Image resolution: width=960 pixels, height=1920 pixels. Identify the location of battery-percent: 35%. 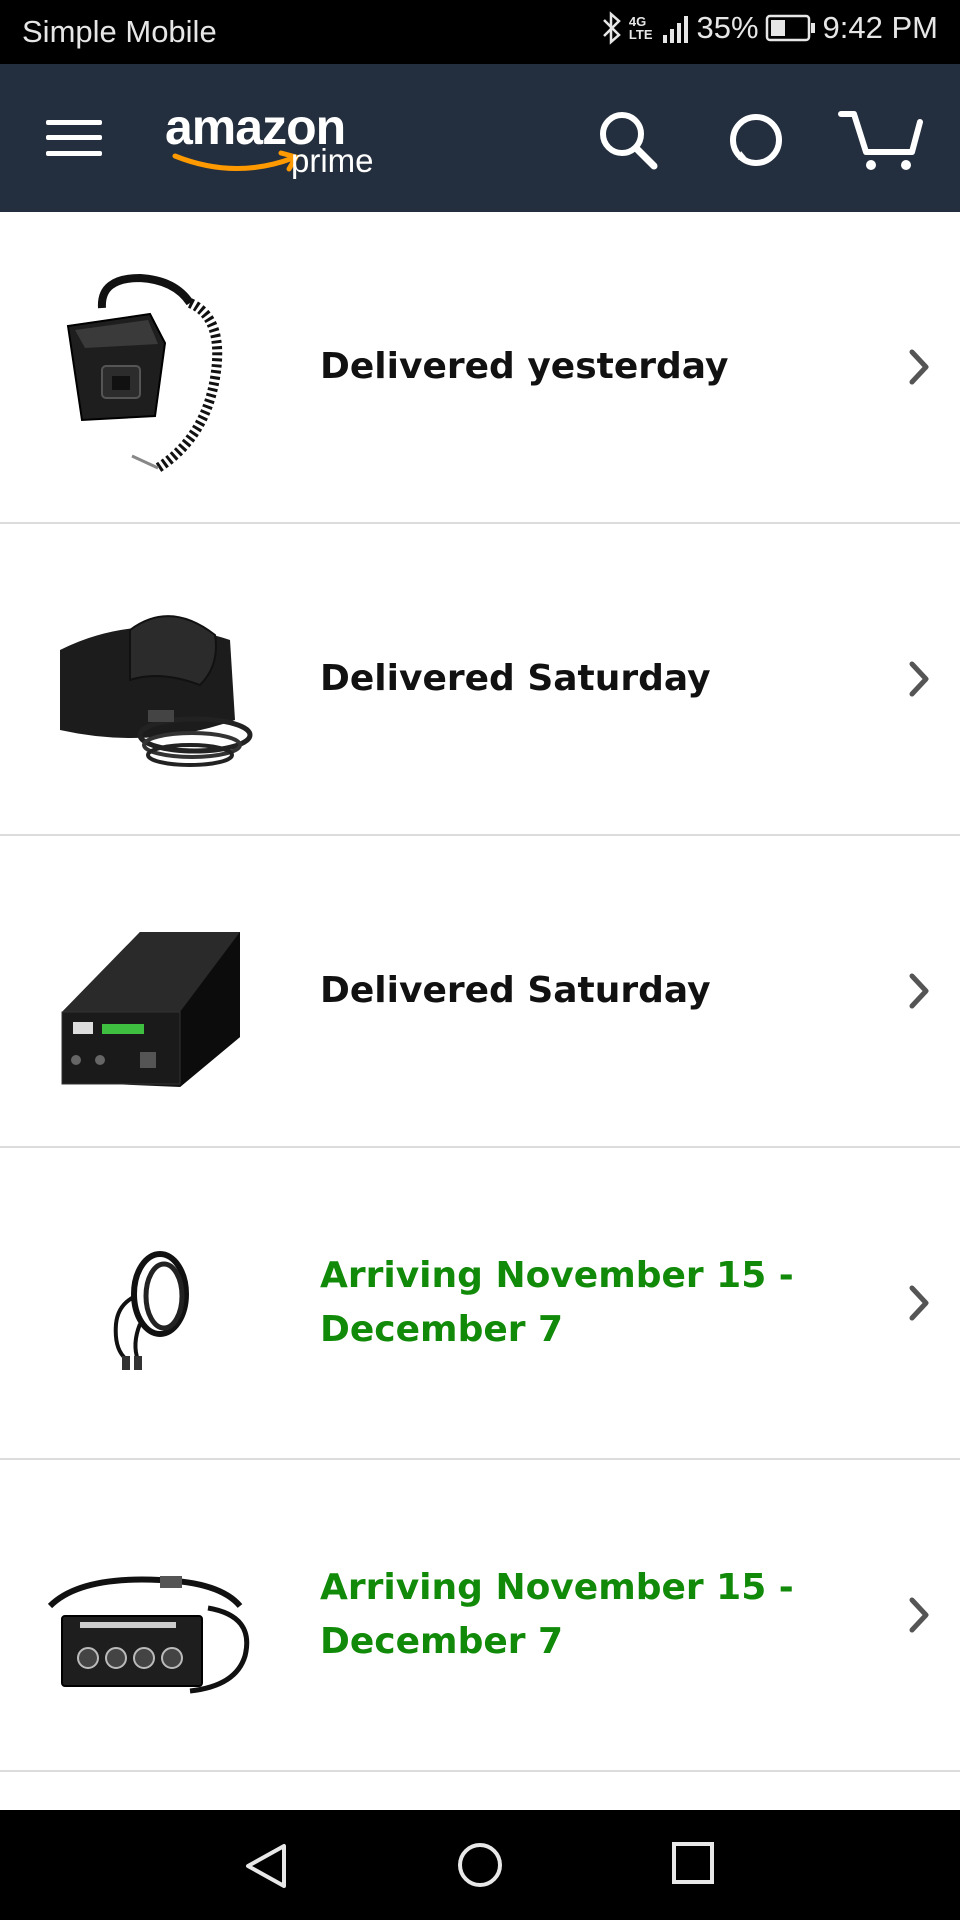
(727, 27).